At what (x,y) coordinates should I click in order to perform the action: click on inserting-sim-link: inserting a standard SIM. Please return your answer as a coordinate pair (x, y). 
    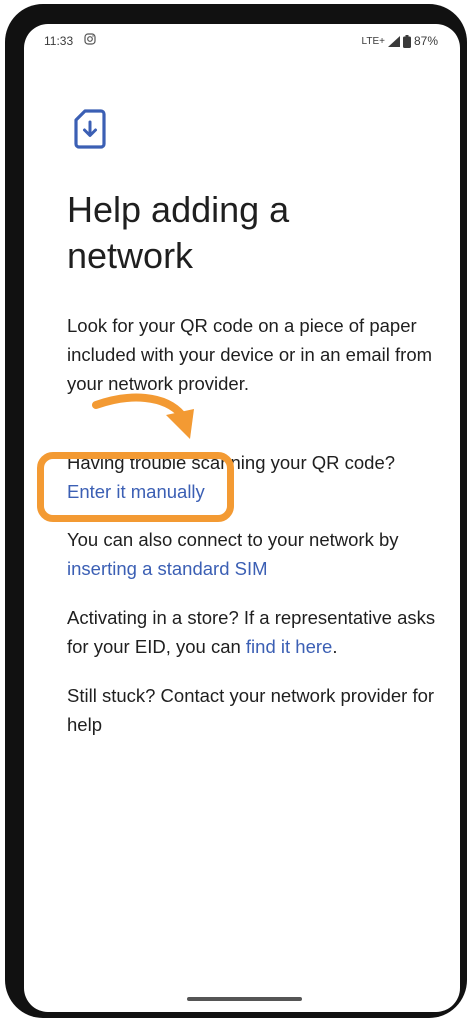
    Looking at the image, I should click on (167, 568).